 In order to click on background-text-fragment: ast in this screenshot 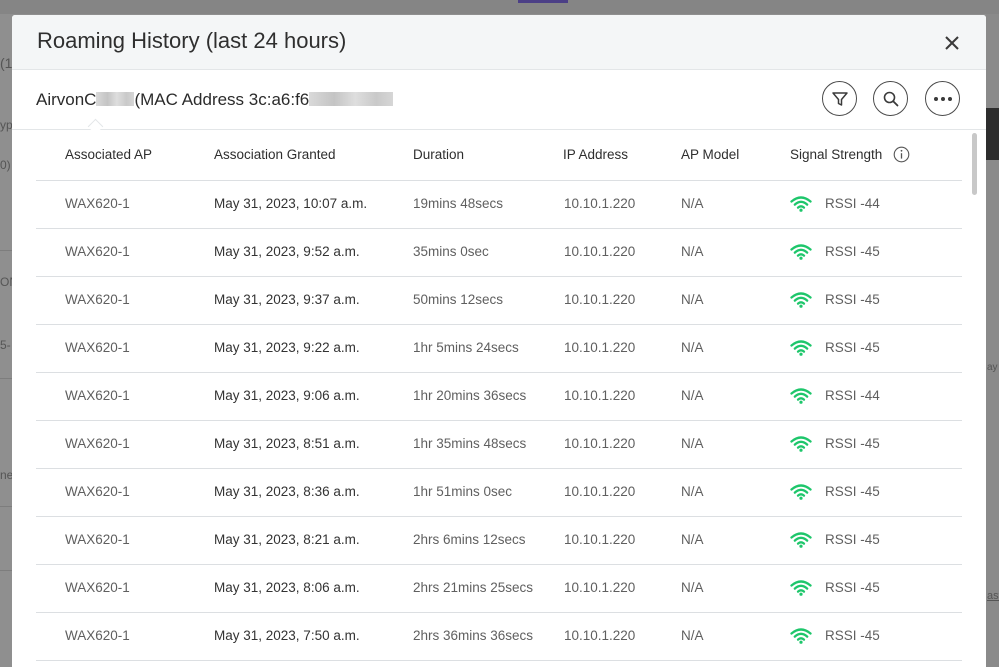, I will do `click(993, 596)`.